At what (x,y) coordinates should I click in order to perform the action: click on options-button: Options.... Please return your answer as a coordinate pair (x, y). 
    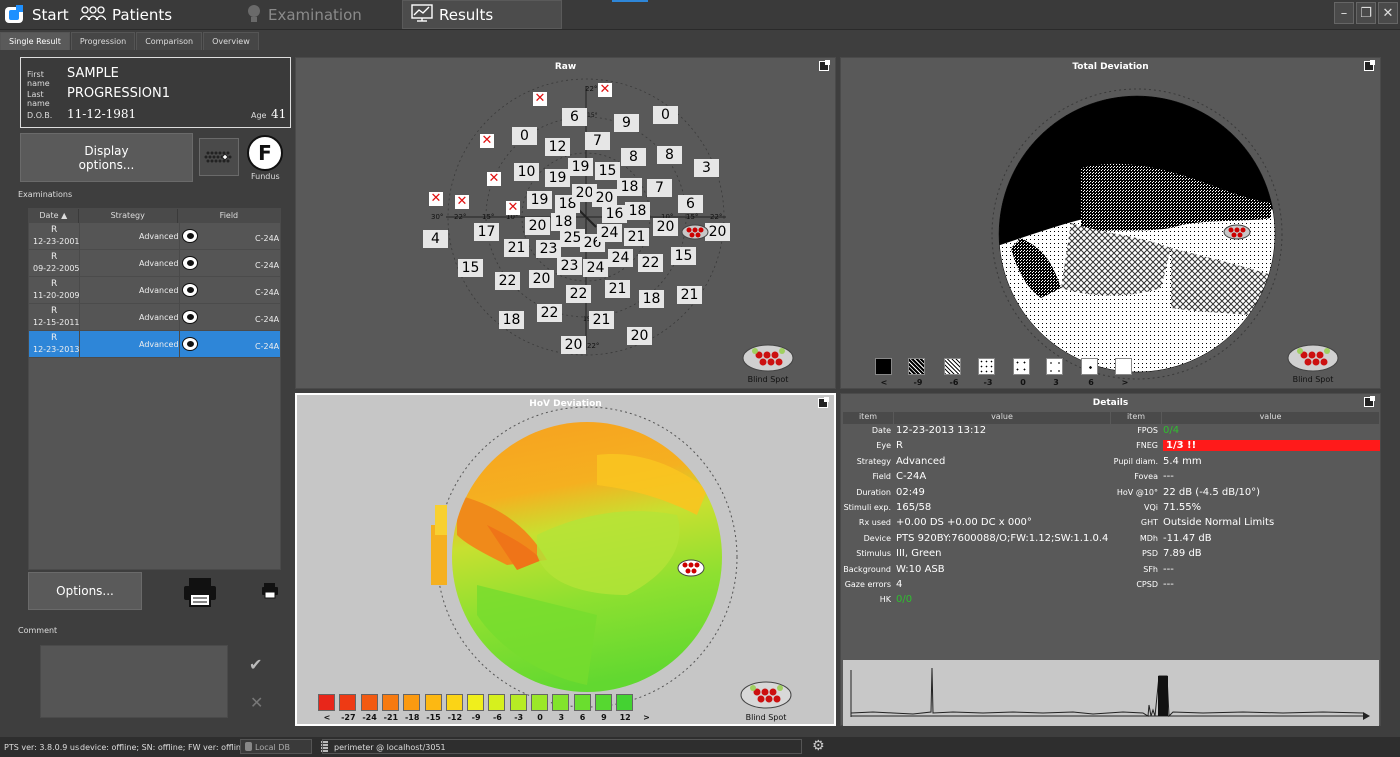
    Looking at the image, I should click on (85, 591).